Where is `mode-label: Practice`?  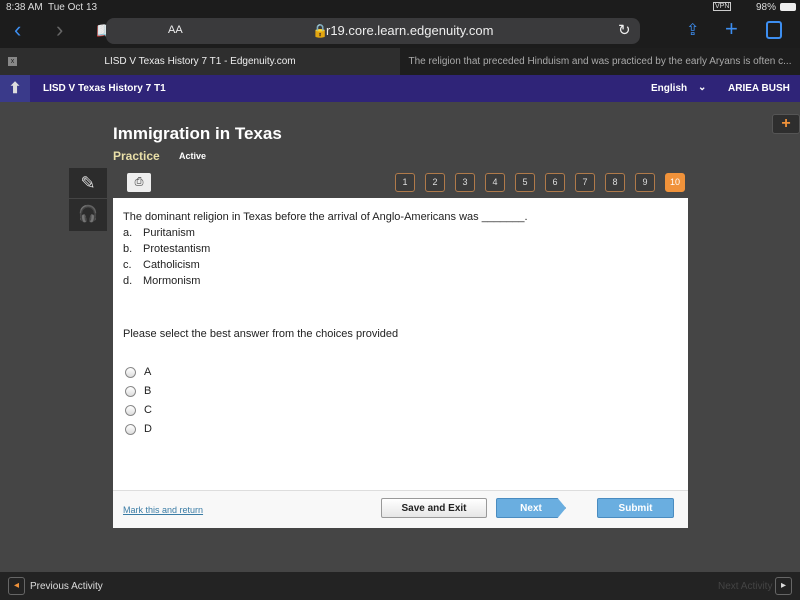 mode-label: Practice is located at coordinates (136, 156).